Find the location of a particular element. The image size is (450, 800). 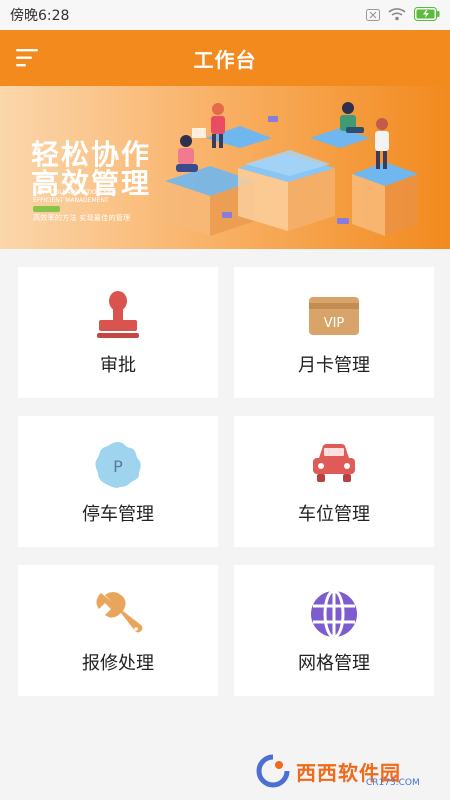

grid-globe-icon is located at coordinates (334, 614).